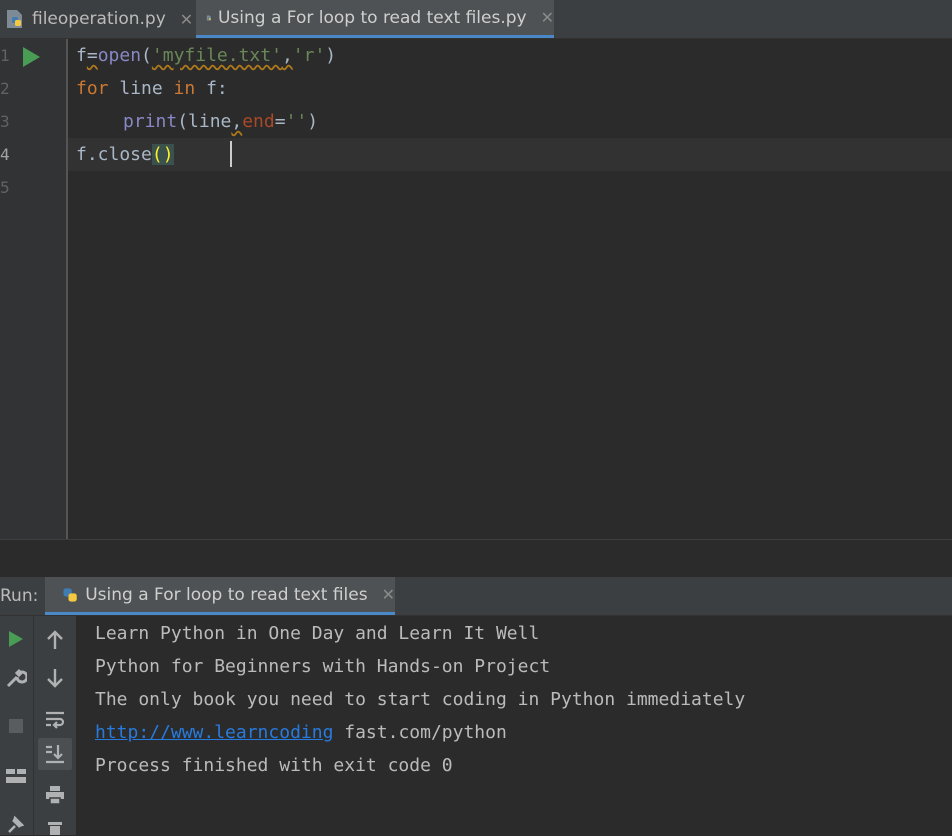 The width and height of the screenshot is (952, 836). I want to click on code-line-3: print(line,end=''), so click(221, 121).